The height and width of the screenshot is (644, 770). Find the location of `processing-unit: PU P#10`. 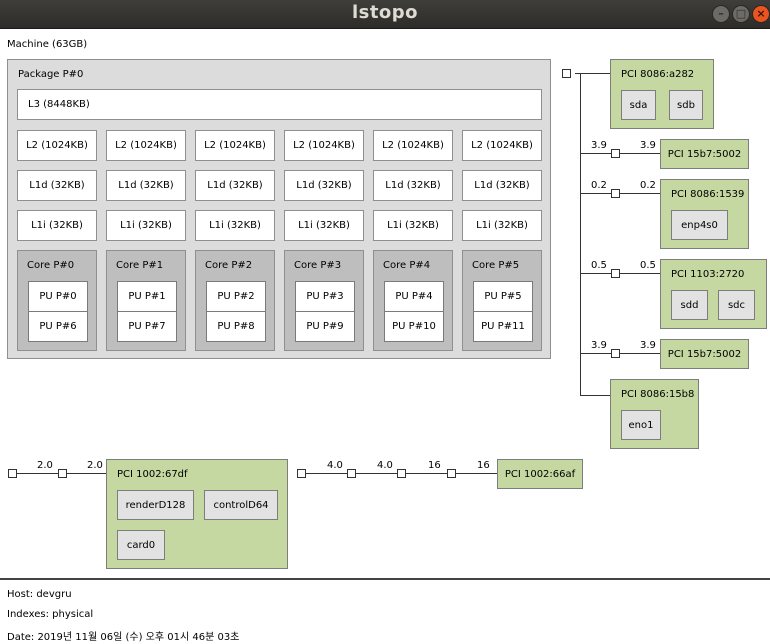

processing-unit: PU P#10 is located at coordinates (414, 326).